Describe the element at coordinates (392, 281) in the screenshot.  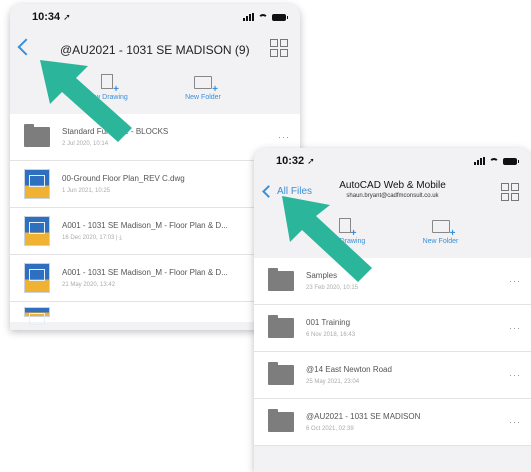
I see `list-item: Samples 23 Feb 2020, 10:15 ···` at that location.